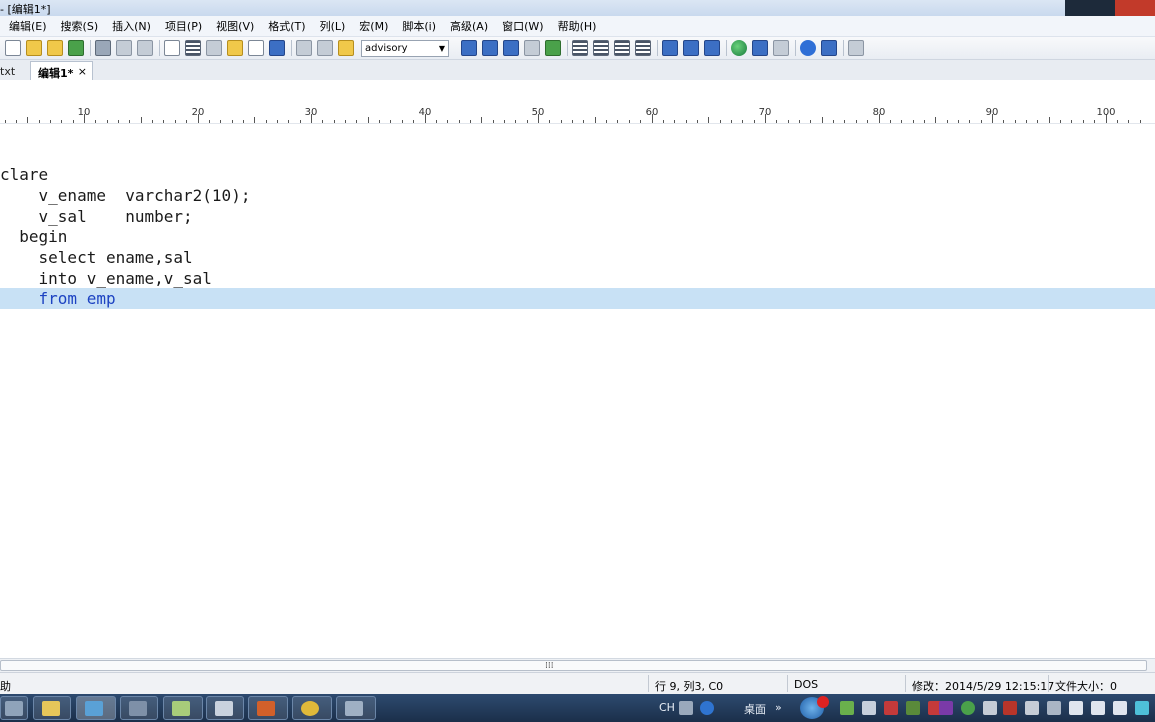 This screenshot has height=722, width=1155. I want to click on code-line: clare, so click(577, 174).